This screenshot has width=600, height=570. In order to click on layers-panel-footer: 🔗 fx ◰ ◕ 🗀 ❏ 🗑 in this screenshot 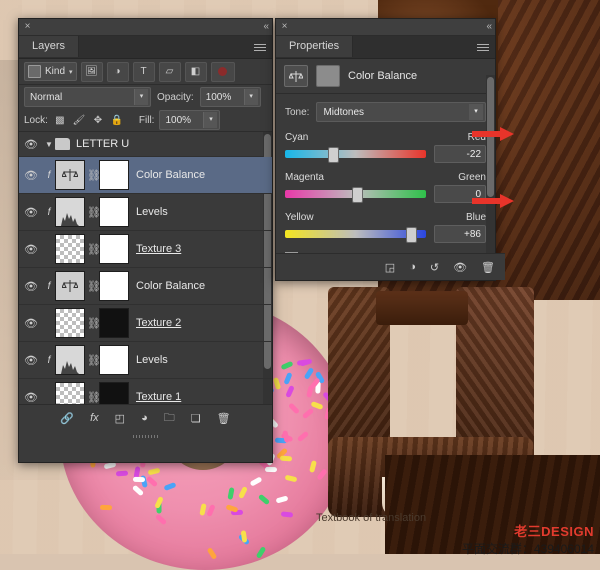, I will do `click(145, 417)`.